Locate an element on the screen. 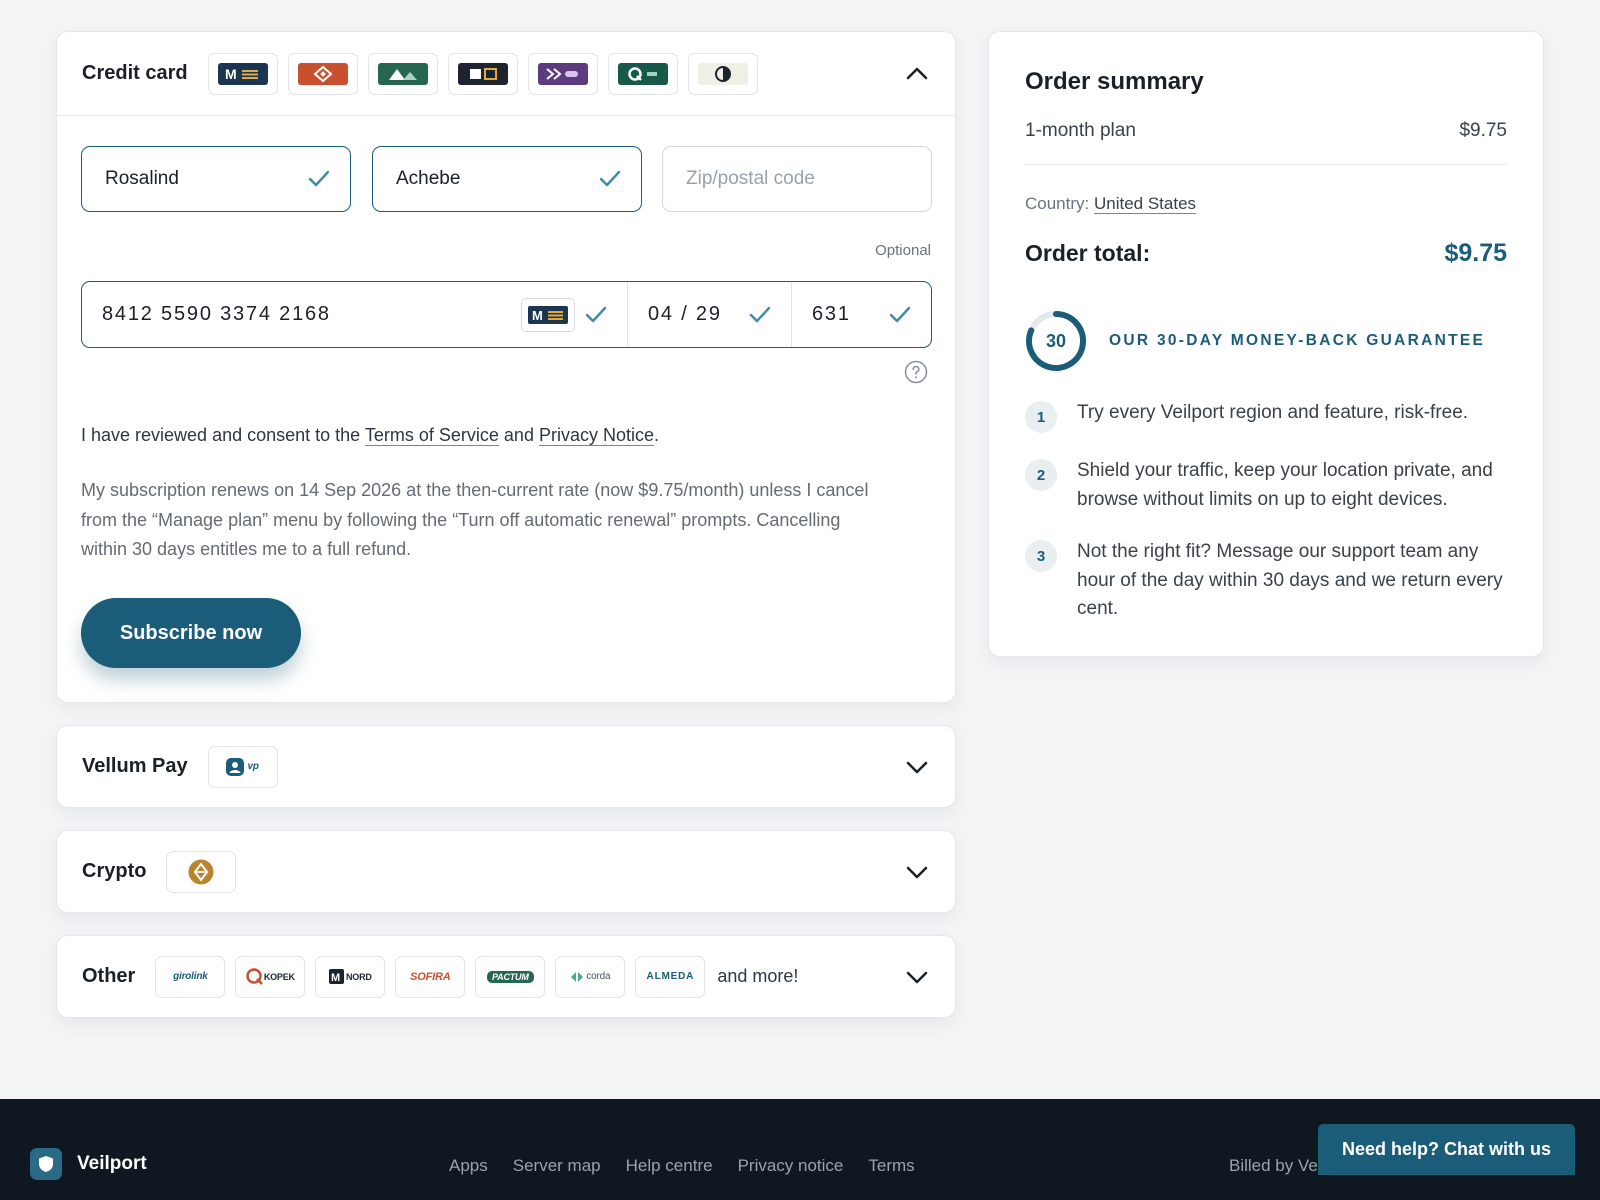 The image size is (1600, 1200). sofira-logo: SOFIRA is located at coordinates (430, 976).